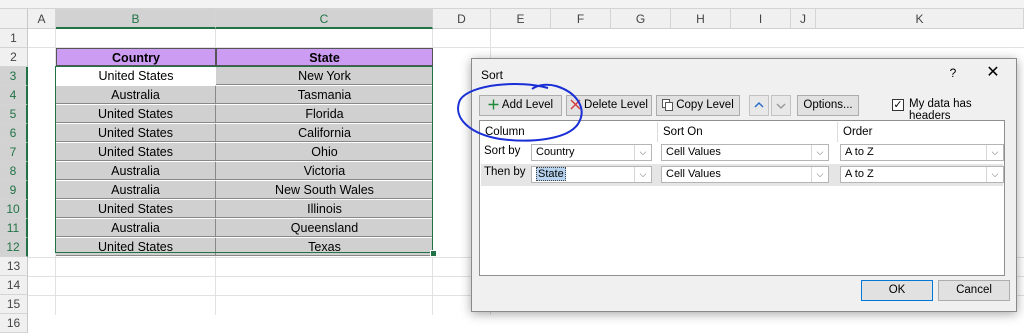 This screenshot has height=333, width=1024. I want to click on row-header-7: 7, so click(14, 152).